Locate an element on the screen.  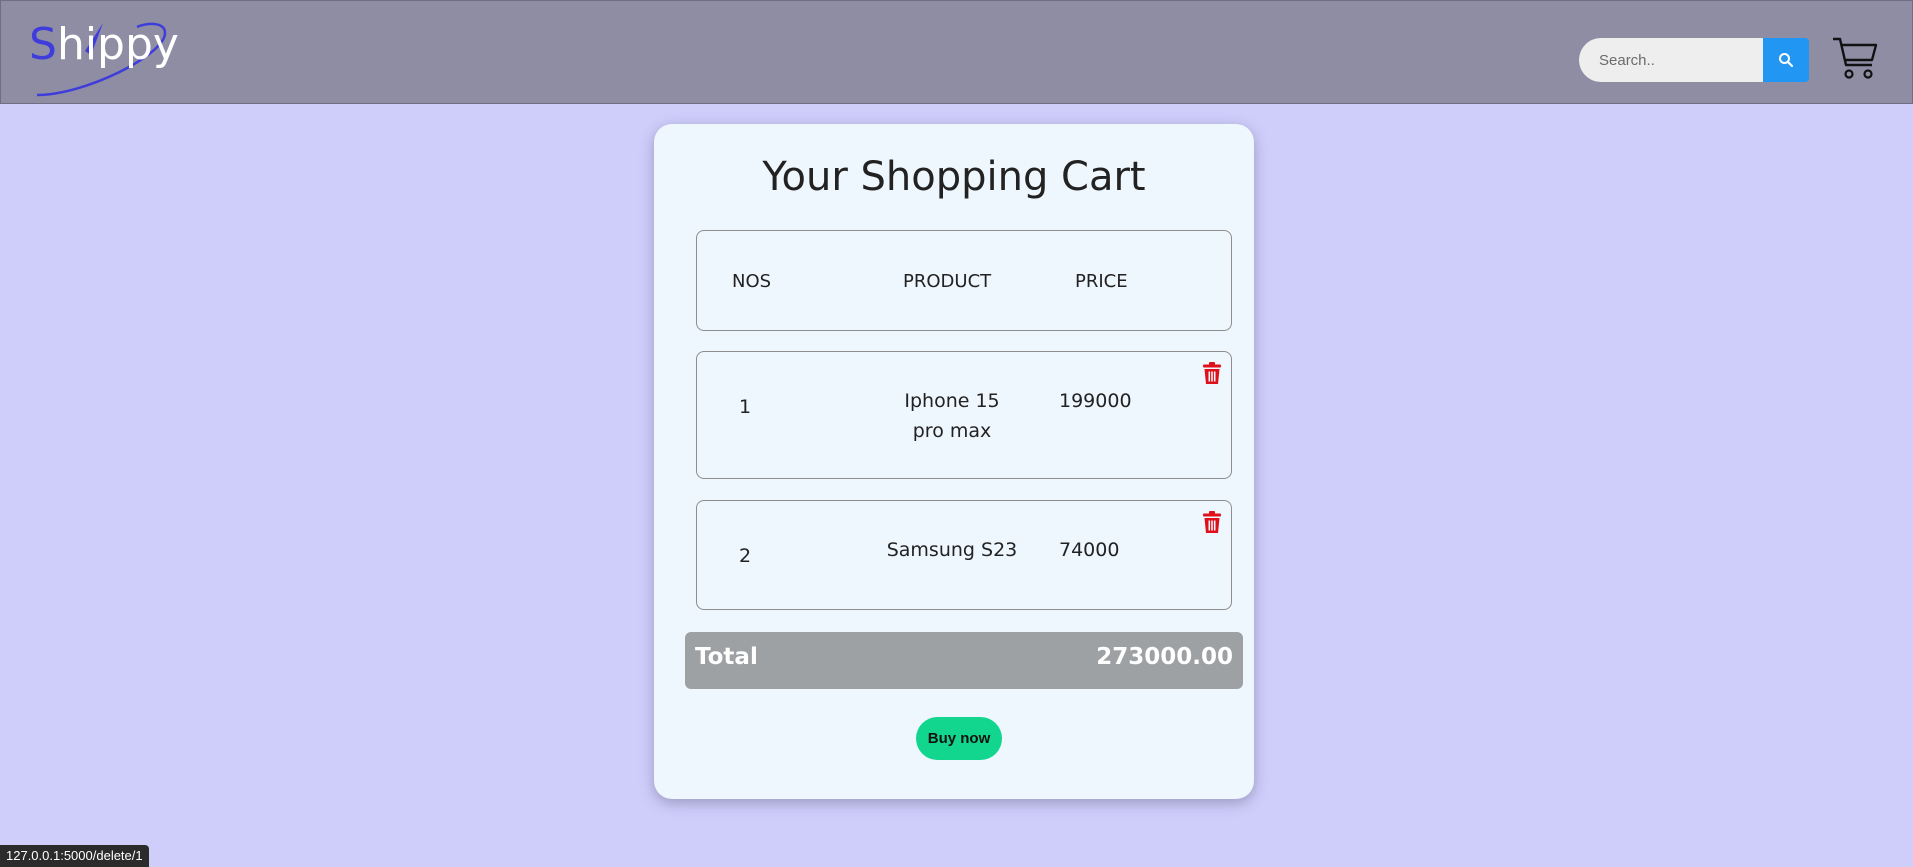
page-title: Your Shopping Cart is located at coordinates (954, 177).